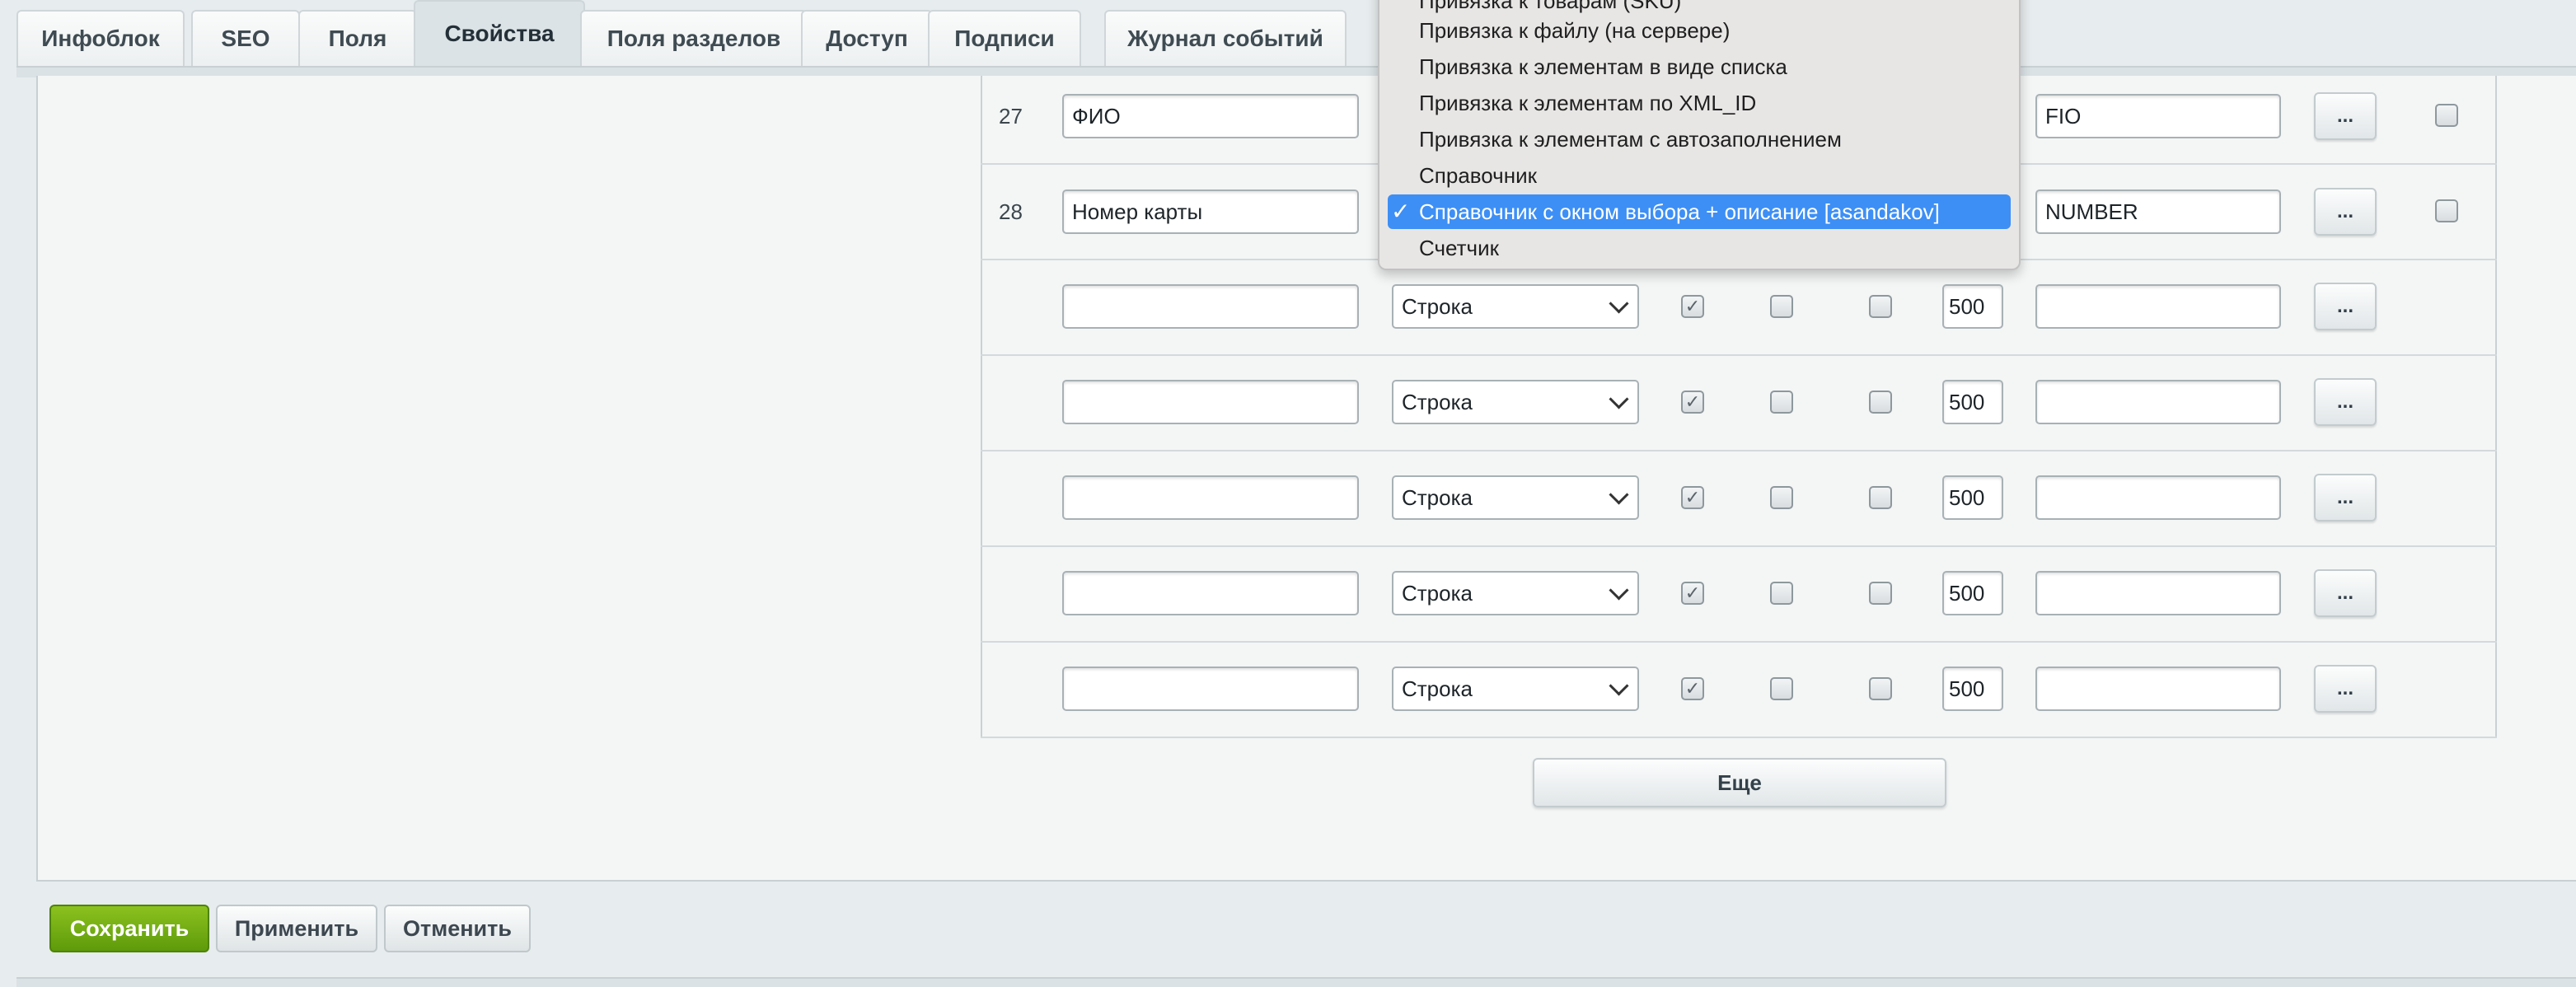 The height and width of the screenshot is (987, 2576). Describe the element at coordinates (1699, 176) in the screenshot. I see `dropdown-option: Справочник` at that location.